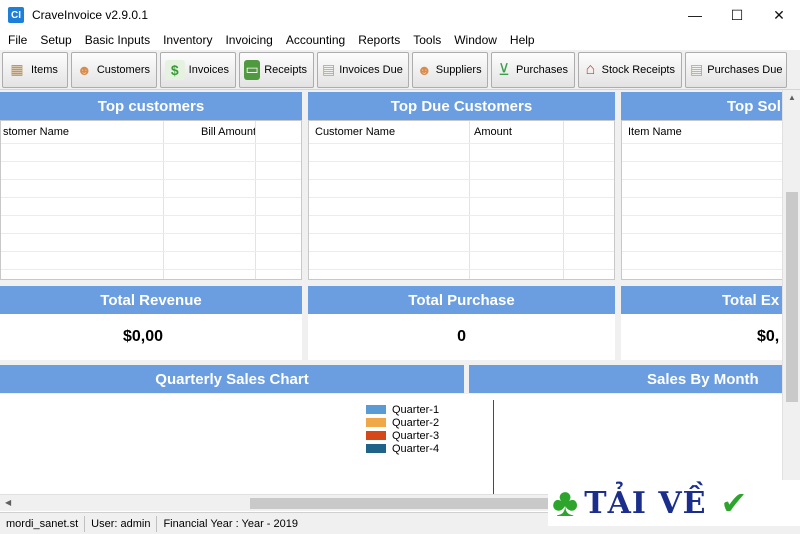 This screenshot has height=534, width=800. Describe the element at coordinates (493, 132) in the screenshot. I see `column-header-amount: Amount` at that location.